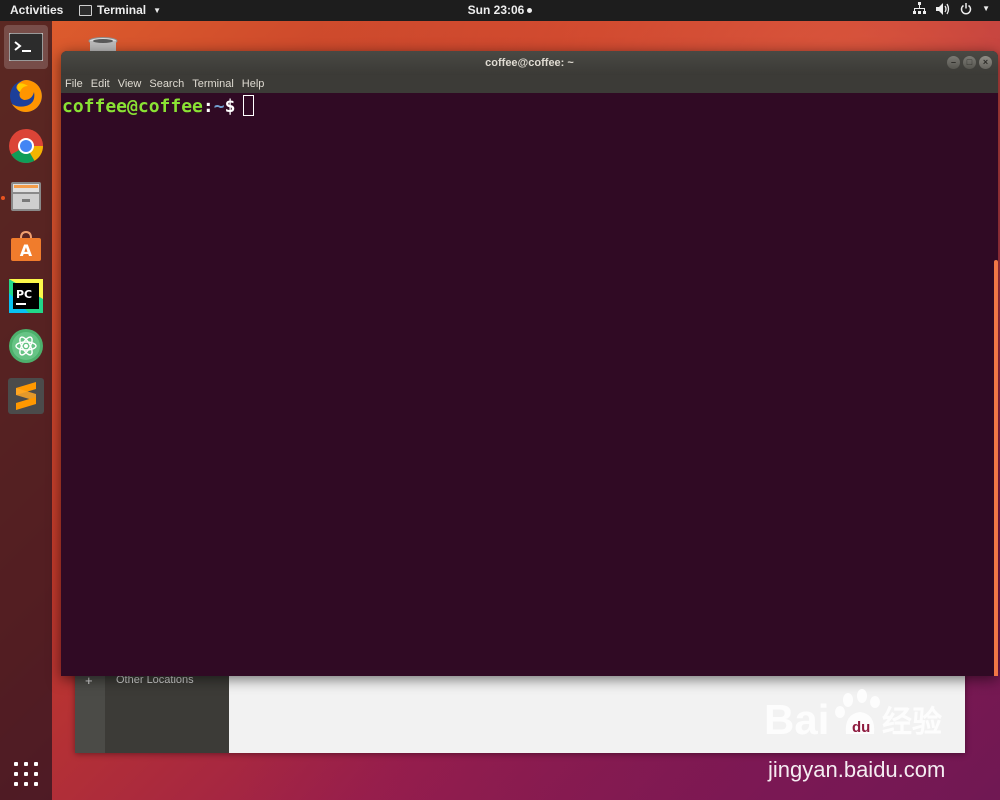 This screenshot has height=800, width=1000. What do you see at coordinates (530, 10) in the screenshot?
I see `notification-dot` at bounding box center [530, 10].